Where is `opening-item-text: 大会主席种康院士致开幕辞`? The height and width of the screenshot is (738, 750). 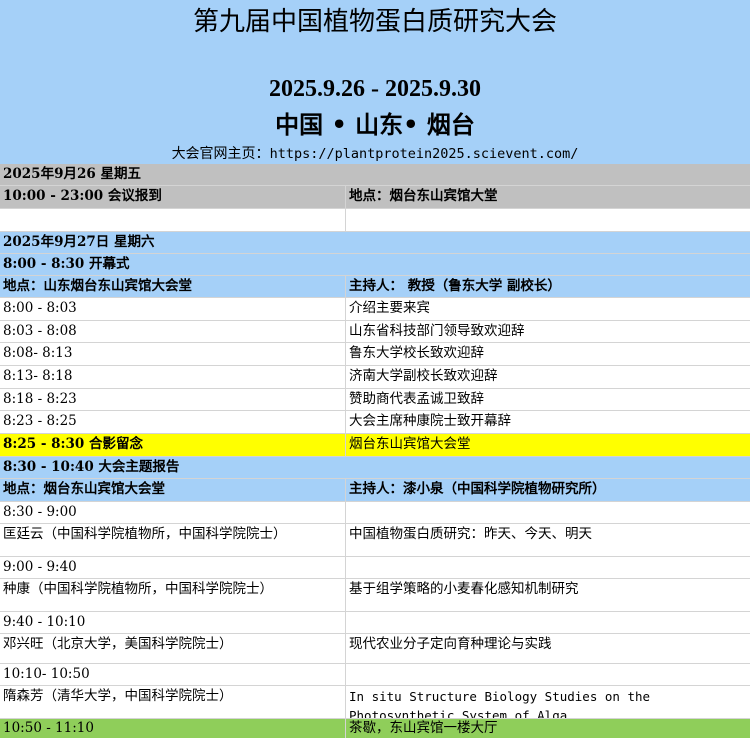 opening-item-text: 大会主席种康院士致开幕辞 is located at coordinates (430, 421).